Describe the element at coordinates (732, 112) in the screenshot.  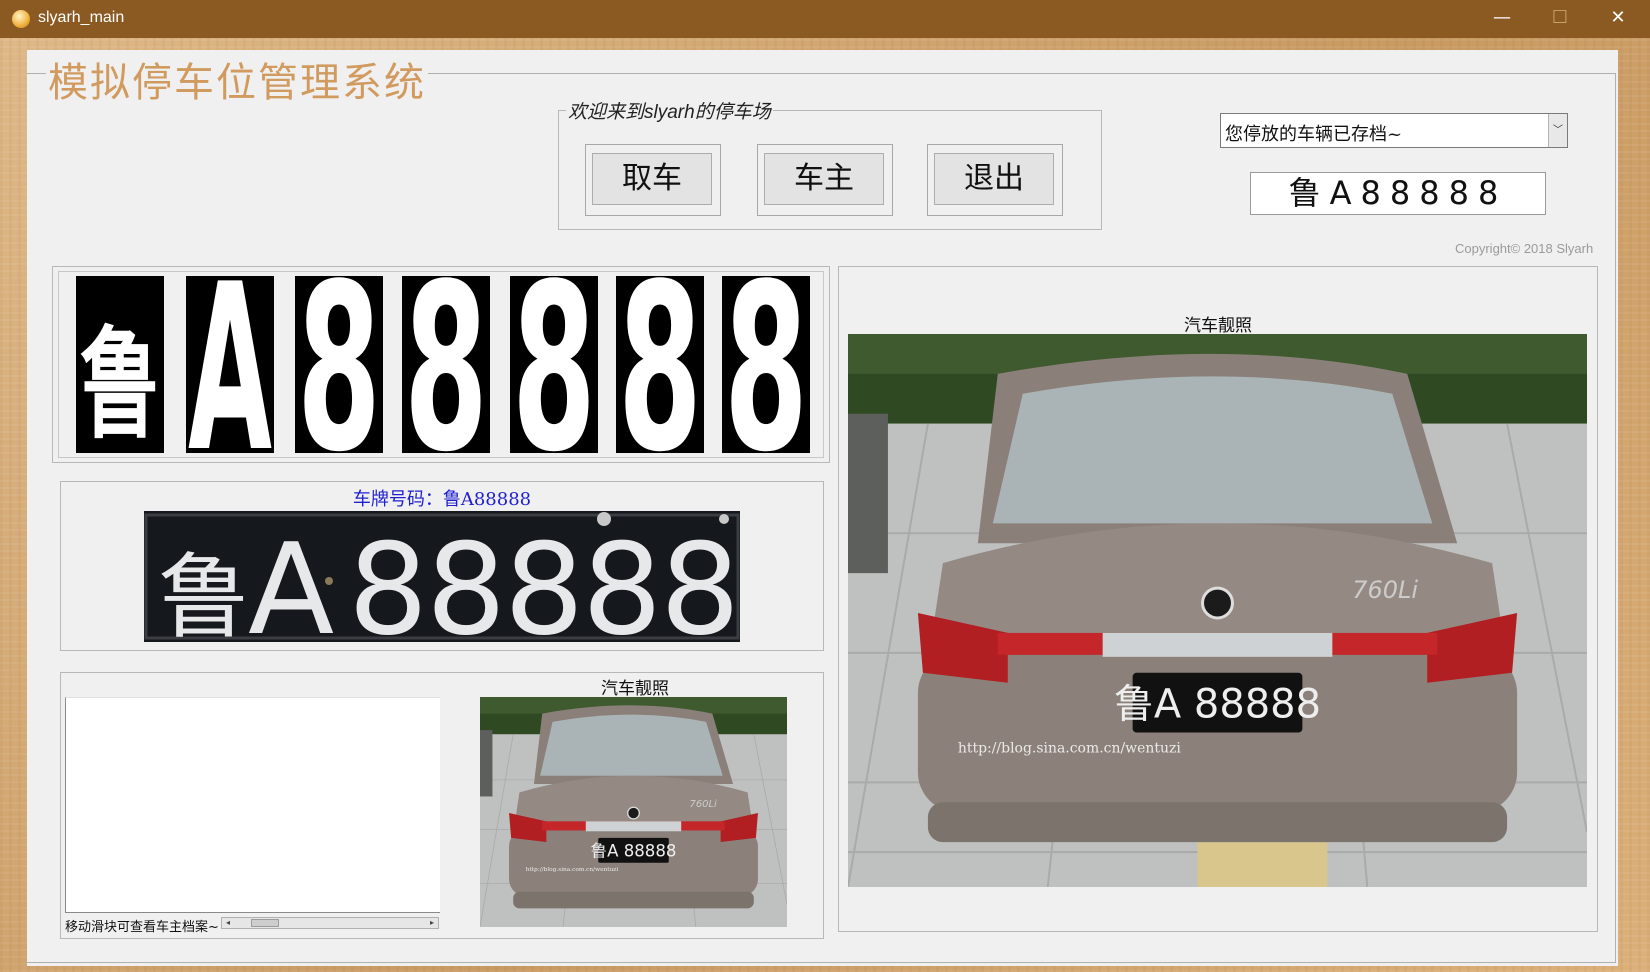
I see `welcome-suffix: 的停车场` at that location.